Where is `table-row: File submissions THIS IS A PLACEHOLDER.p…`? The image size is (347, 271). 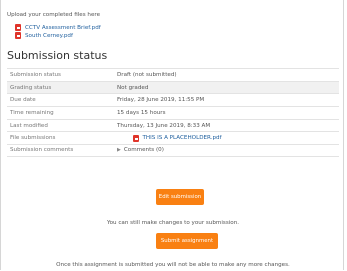 table-row: File submissions THIS IS A PLACEHOLDER.p… is located at coordinates (173, 137).